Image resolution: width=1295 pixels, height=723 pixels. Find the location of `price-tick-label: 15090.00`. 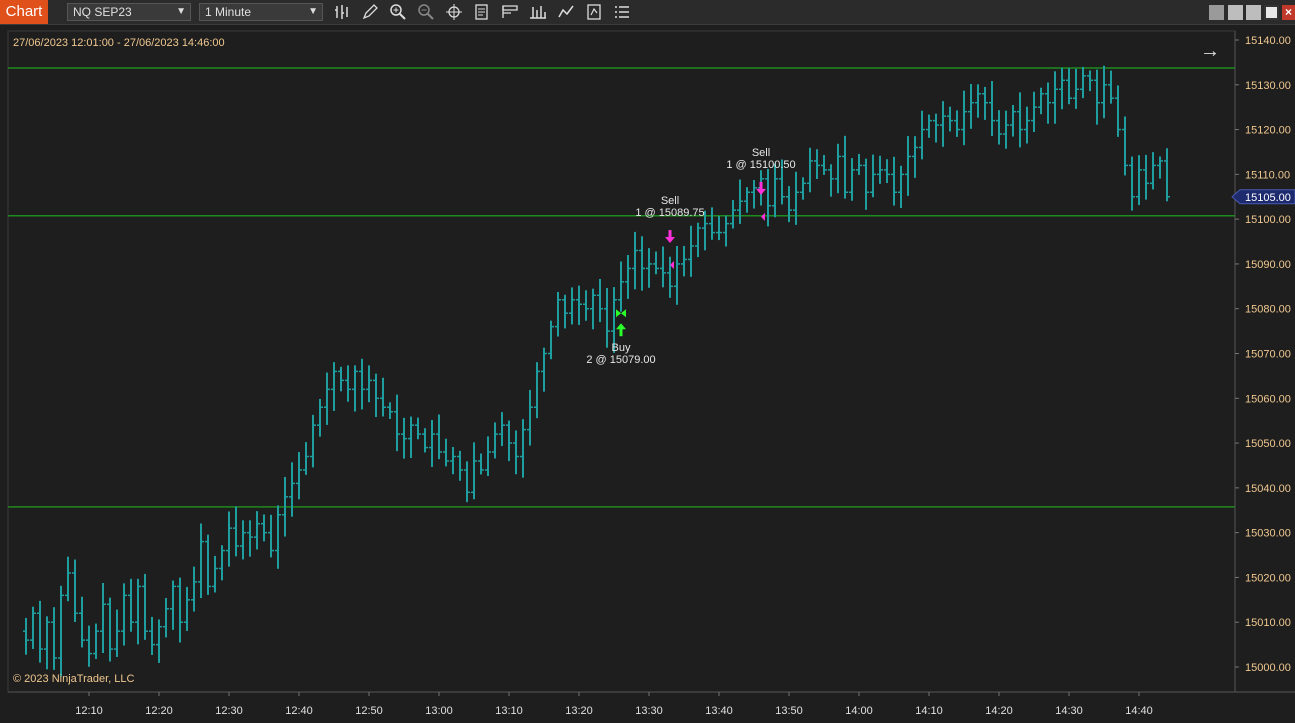

price-tick-label: 15090.00 is located at coordinates (1268, 265).